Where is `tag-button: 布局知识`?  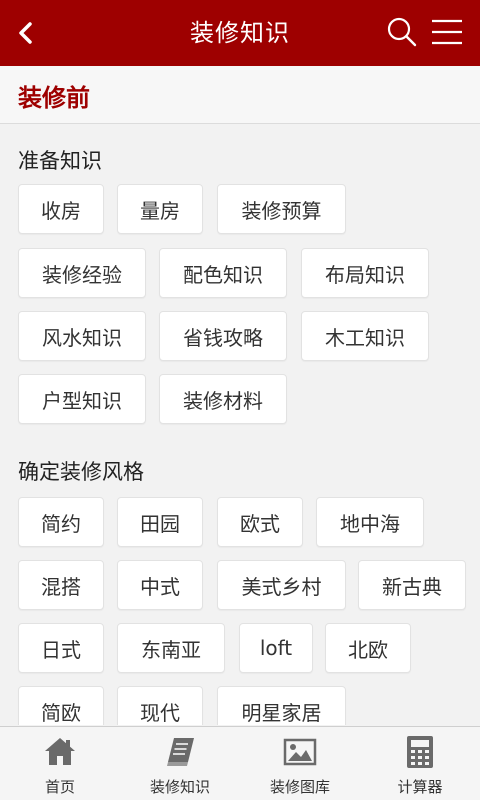
tag-button: 布局知识 is located at coordinates (365, 273).